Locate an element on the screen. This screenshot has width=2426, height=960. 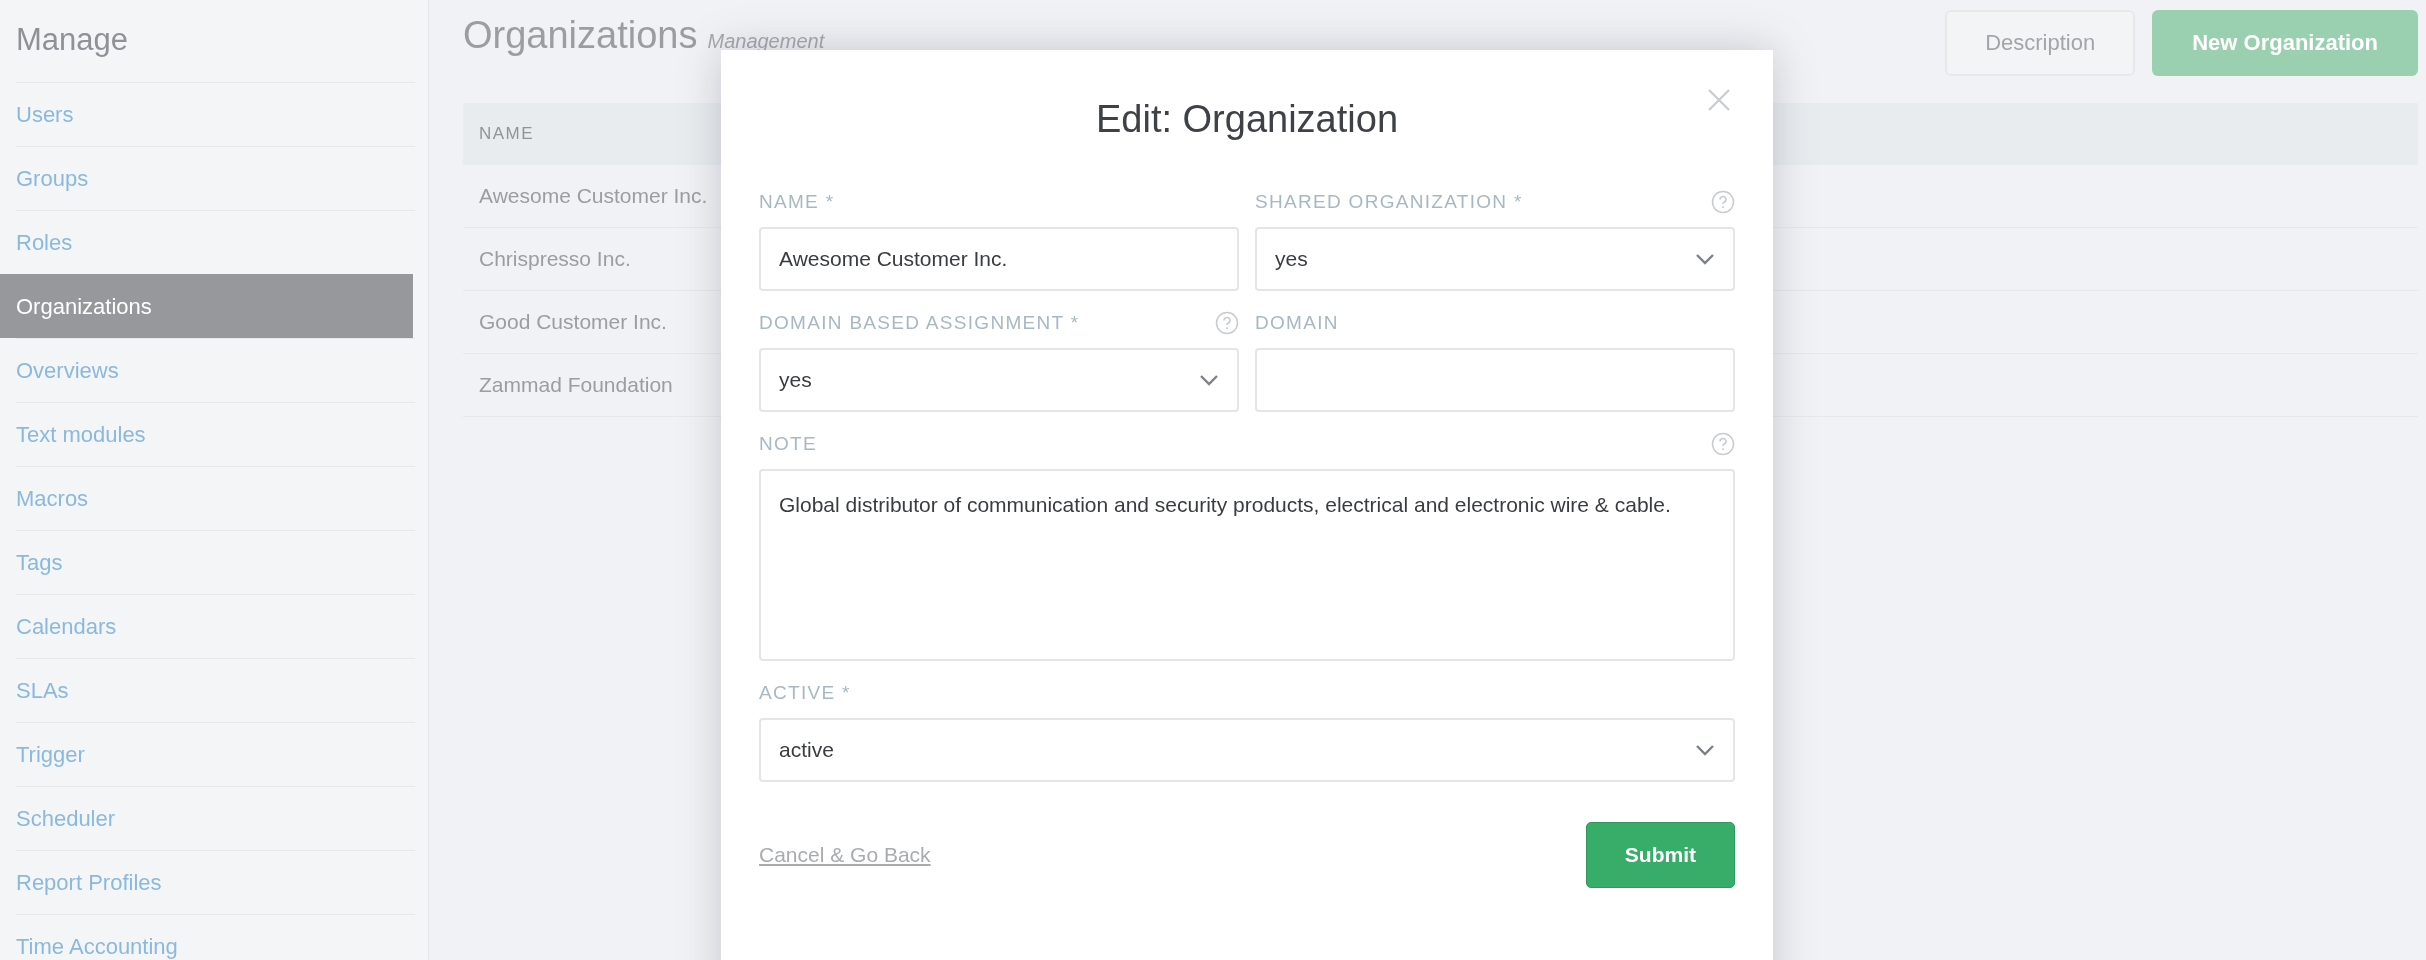
sidebar-item: Groups is located at coordinates (215, 178).